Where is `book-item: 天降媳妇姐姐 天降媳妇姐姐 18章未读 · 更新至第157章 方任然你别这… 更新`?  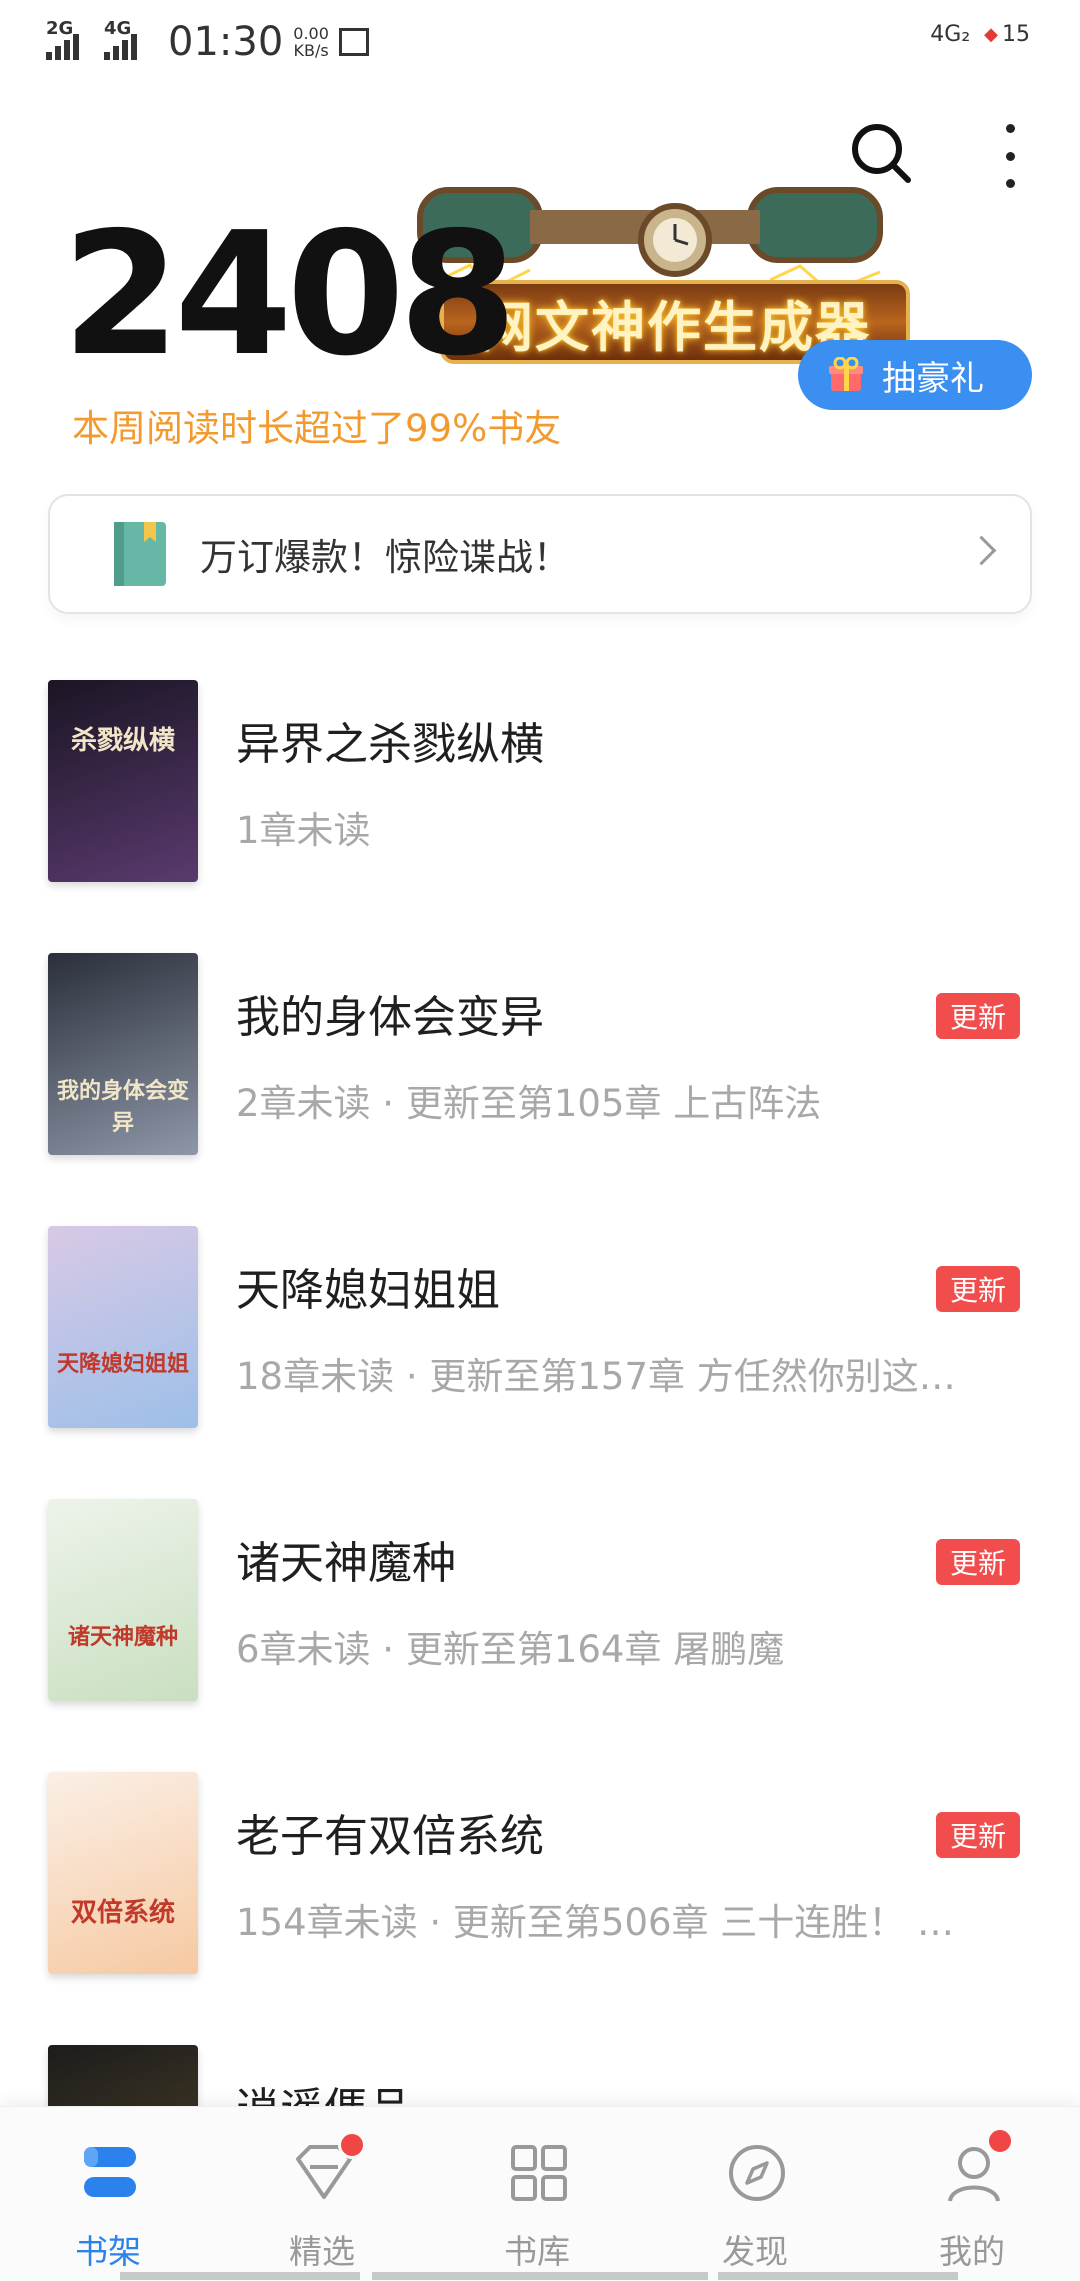 book-item: 天降媳妇姐姐 天降媳妇姐姐 18章未读 · 更新至第157章 方任然你别这… 更新 is located at coordinates (540, 1331).